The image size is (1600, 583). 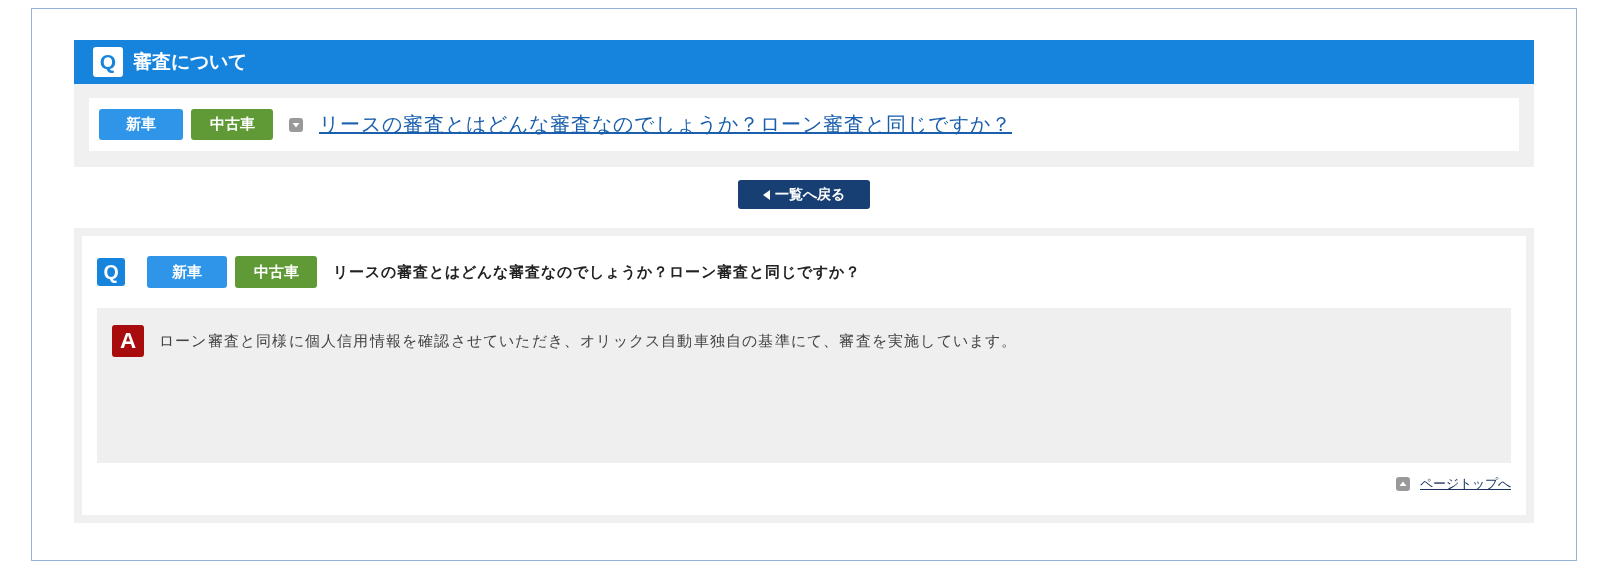 I want to click on question-link: リースの審査とはどんな審査なのでしょうか？ローン審査と同じですか？, so click(x=665, y=124).